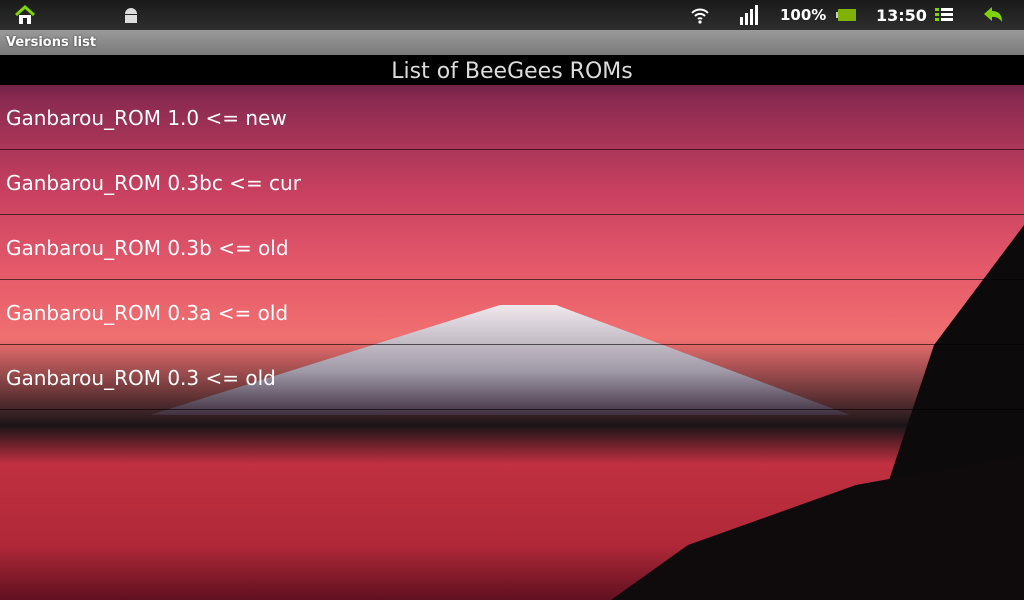 This screenshot has width=1024, height=600. Describe the element at coordinates (512, 377) in the screenshot. I see `list-item: Ganbarou_ROM 0.3 <= old` at that location.